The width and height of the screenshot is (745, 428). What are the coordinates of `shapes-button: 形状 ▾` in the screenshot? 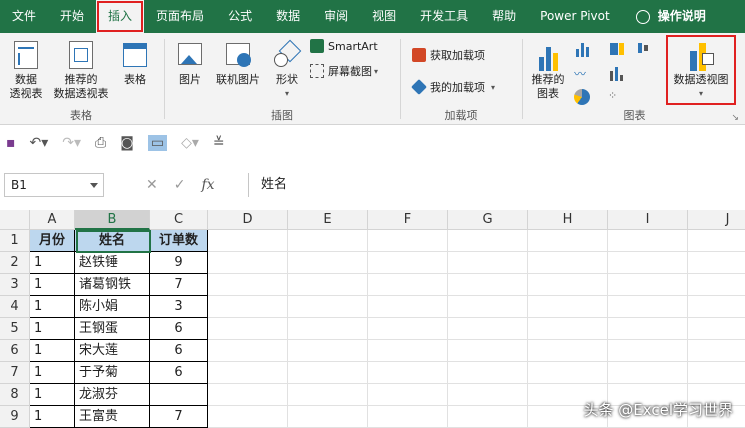 It's located at (287, 70).